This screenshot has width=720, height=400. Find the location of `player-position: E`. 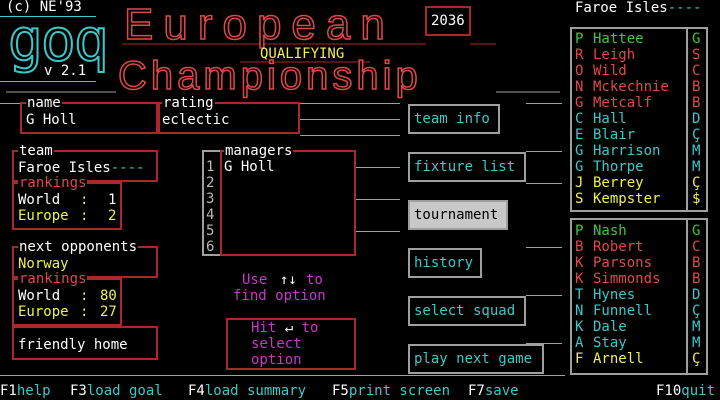

player-position: E is located at coordinates (579, 135).